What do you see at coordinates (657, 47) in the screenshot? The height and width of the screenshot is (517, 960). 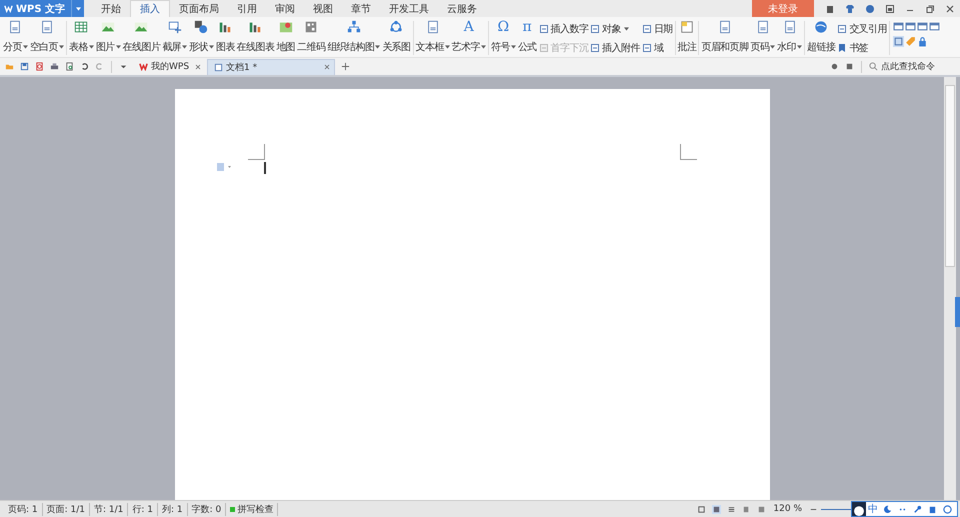 I see `ribbon-button: 域` at bounding box center [657, 47].